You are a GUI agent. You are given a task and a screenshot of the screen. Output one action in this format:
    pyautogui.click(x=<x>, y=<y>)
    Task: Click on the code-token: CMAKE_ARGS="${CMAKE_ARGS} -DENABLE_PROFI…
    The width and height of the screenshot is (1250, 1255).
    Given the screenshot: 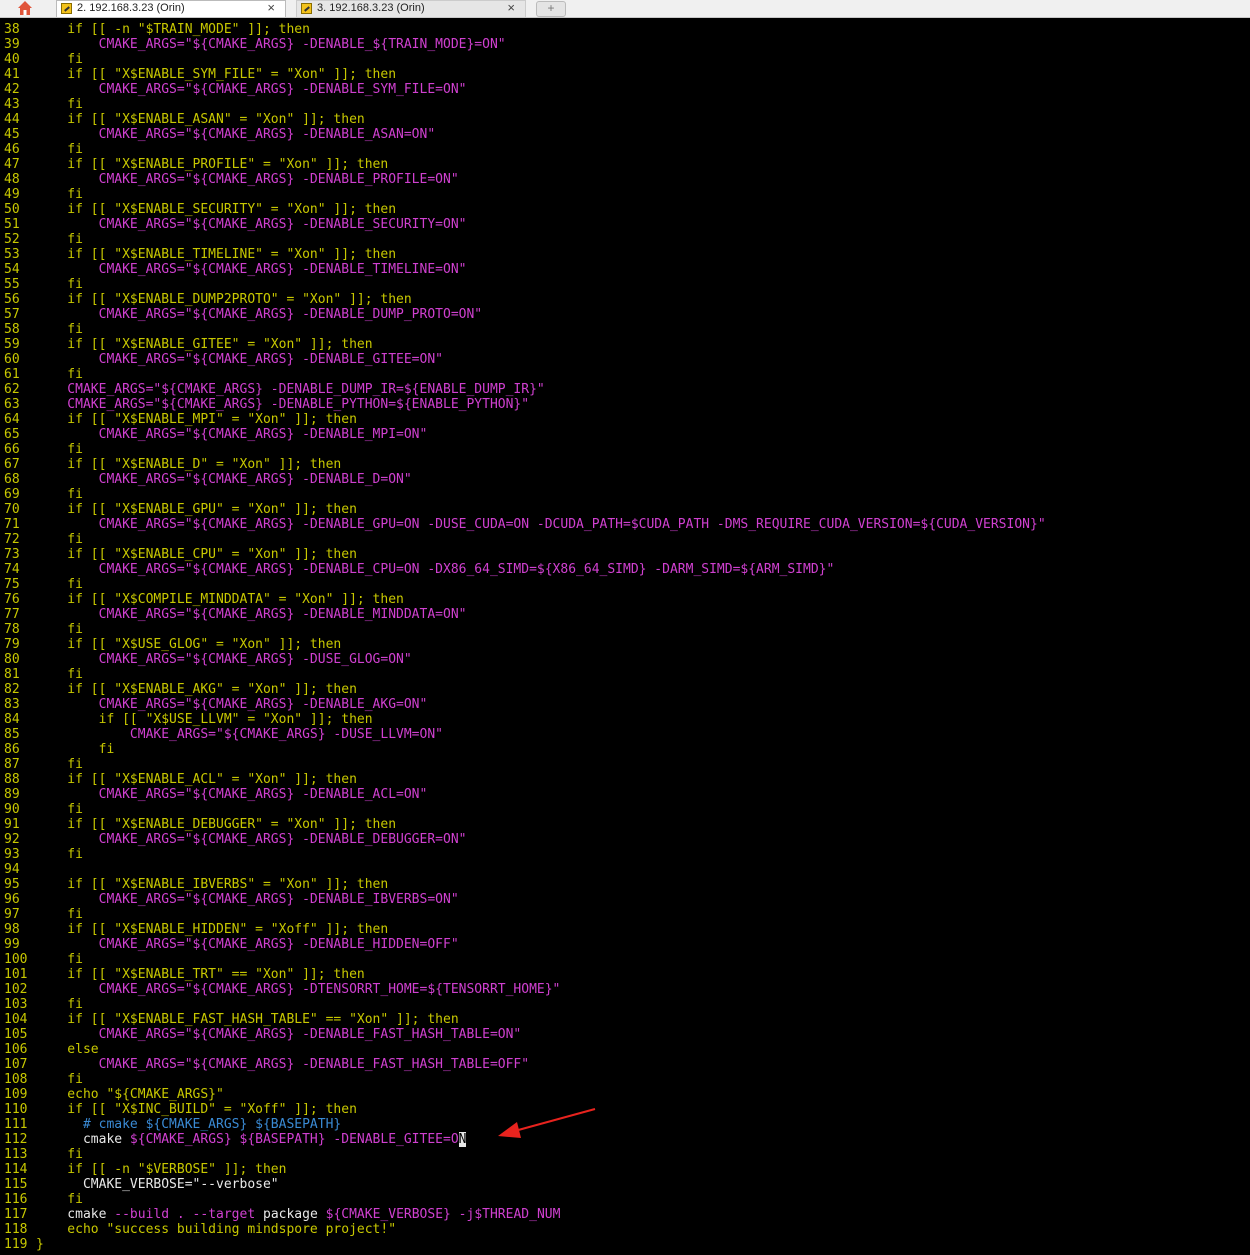 What is the action you would take?
    pyautogui.click(x=247, y=179)
    